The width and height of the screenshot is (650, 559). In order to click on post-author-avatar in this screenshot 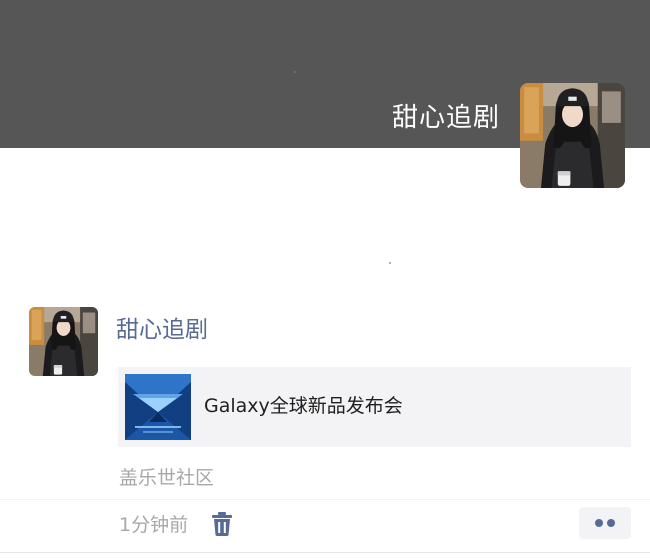, I will do `click(63, 341)`.